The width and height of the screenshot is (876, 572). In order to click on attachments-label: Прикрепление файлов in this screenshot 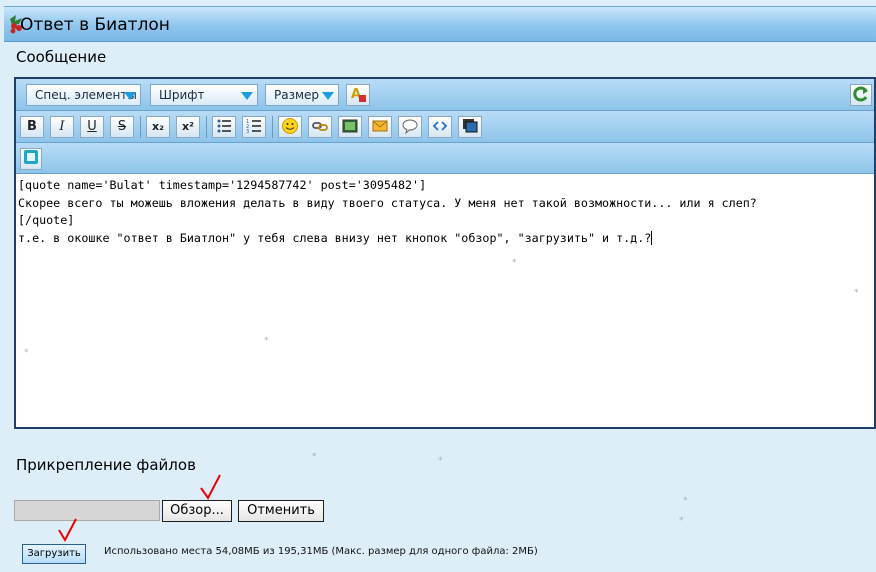, I will do `click(106, 465)`.